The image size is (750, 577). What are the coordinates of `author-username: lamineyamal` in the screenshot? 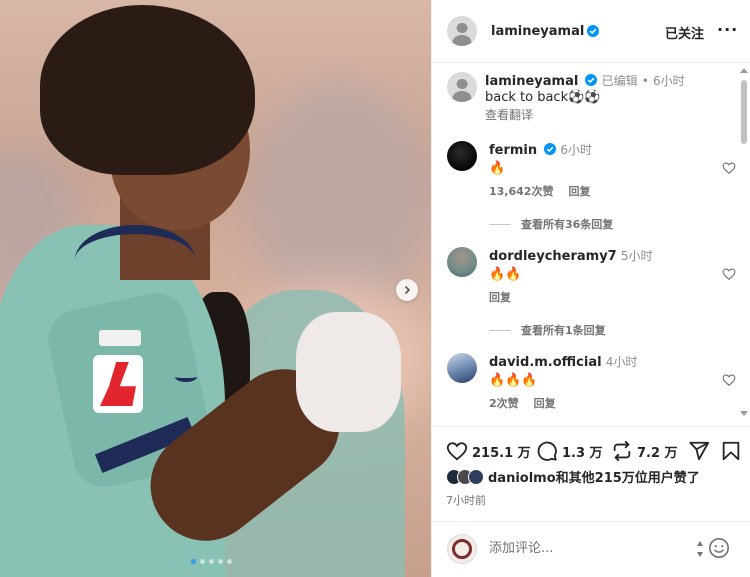 It's located at (537, 31).